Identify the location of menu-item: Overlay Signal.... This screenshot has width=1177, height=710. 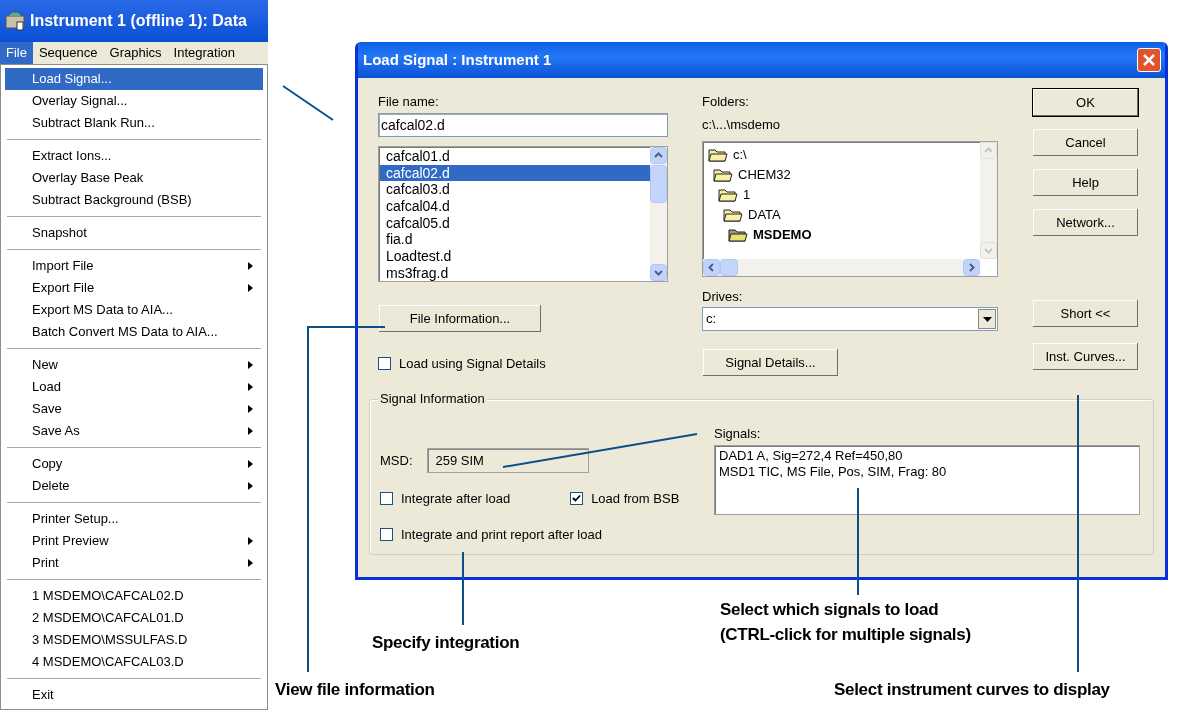
(134, 101).